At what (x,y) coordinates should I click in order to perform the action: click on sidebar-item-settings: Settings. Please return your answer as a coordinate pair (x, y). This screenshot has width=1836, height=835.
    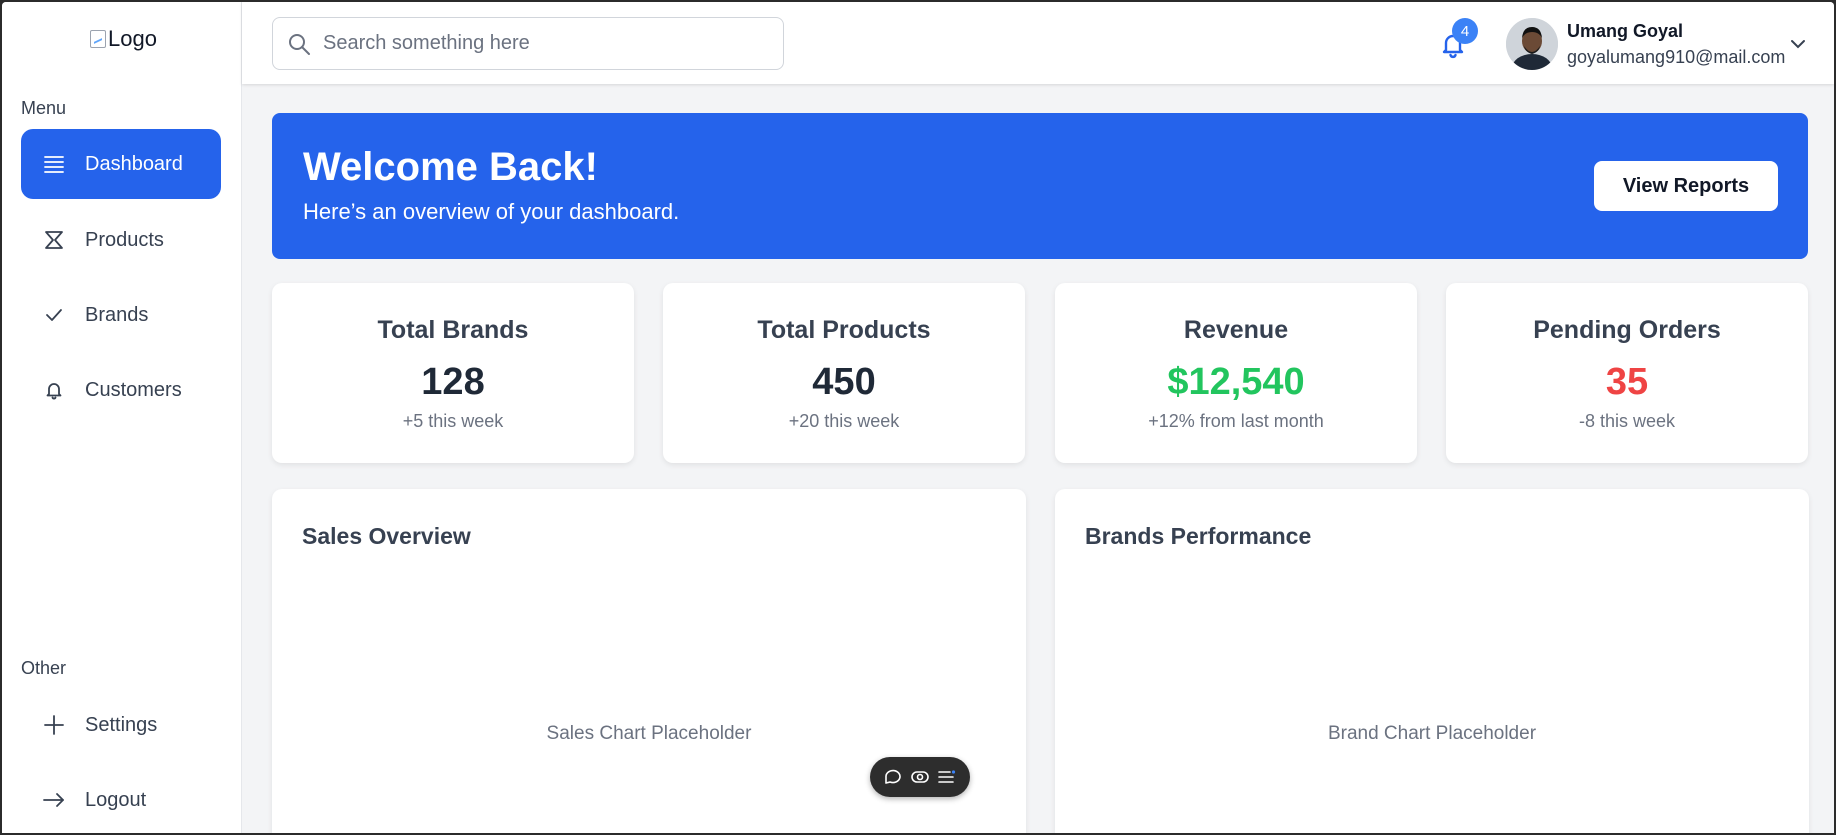
    Looking at the image, I should click on (121, 725).